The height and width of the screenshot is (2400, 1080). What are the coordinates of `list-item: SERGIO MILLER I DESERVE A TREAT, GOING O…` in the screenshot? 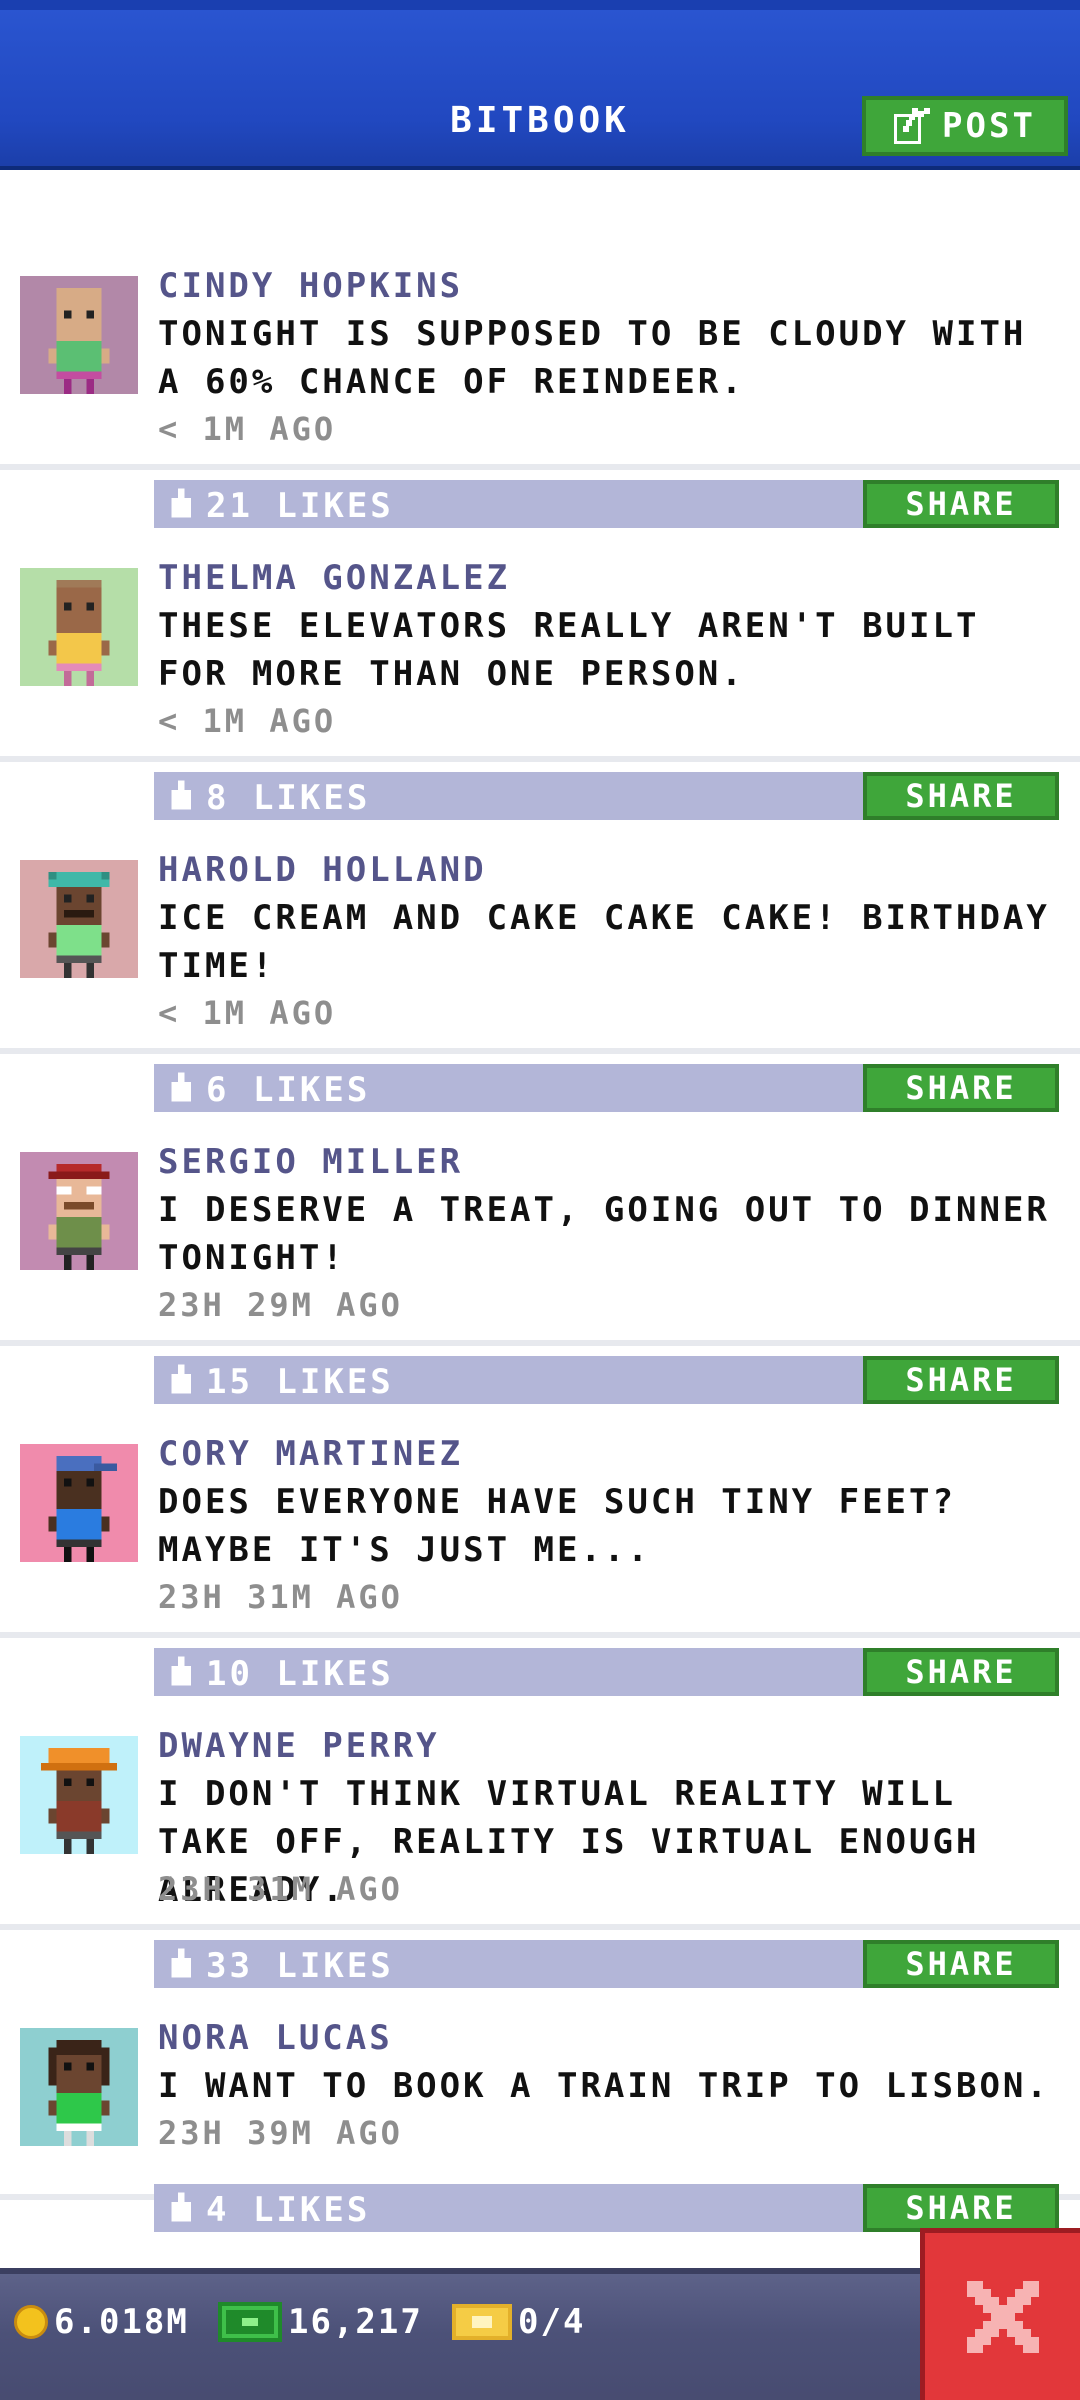 It's located at (540, 1229).